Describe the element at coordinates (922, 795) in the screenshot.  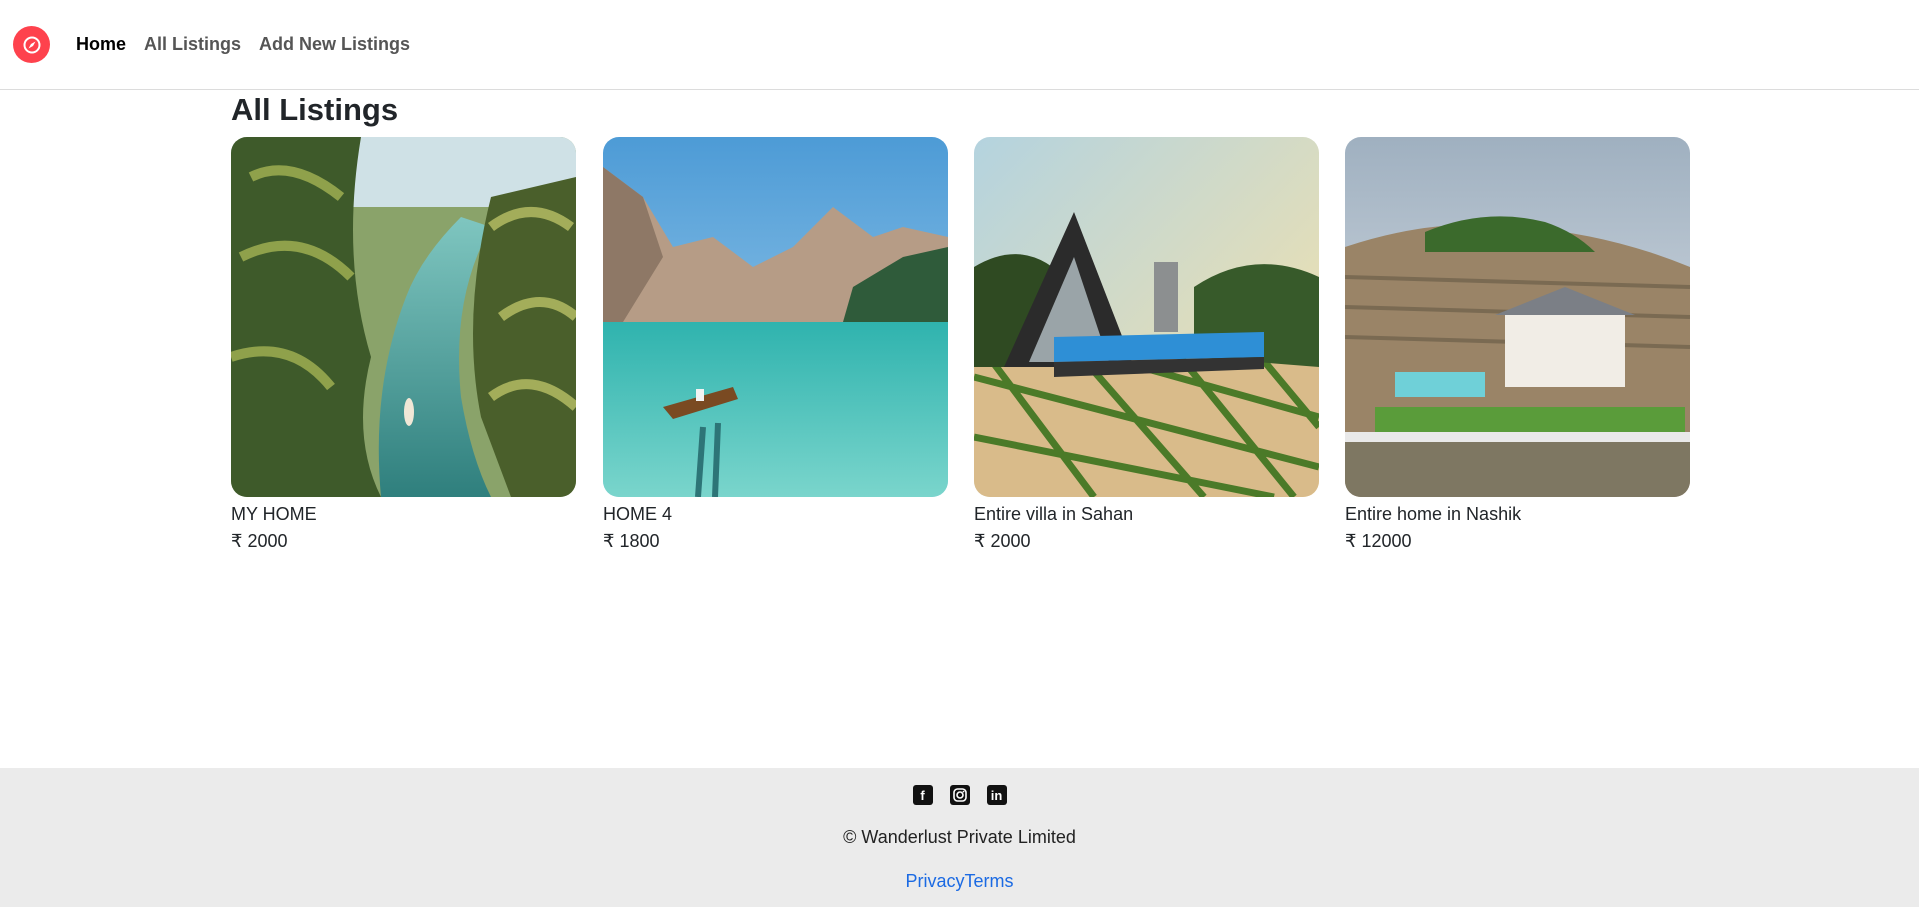
I see `facebook-icon: f` at that location.